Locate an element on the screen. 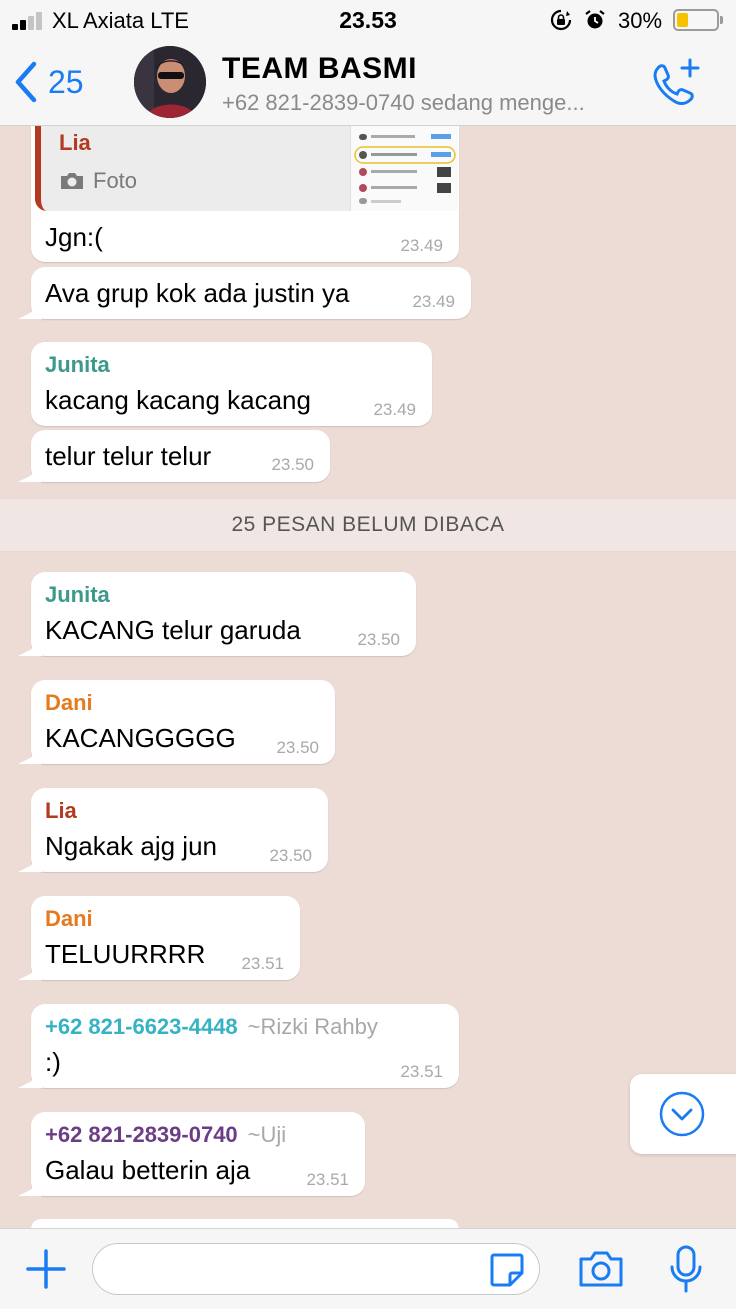 The image size is (736, 1309). message-bubble: Junita kacang kacang kacang 23.49 is located at coordinates (231, 384).